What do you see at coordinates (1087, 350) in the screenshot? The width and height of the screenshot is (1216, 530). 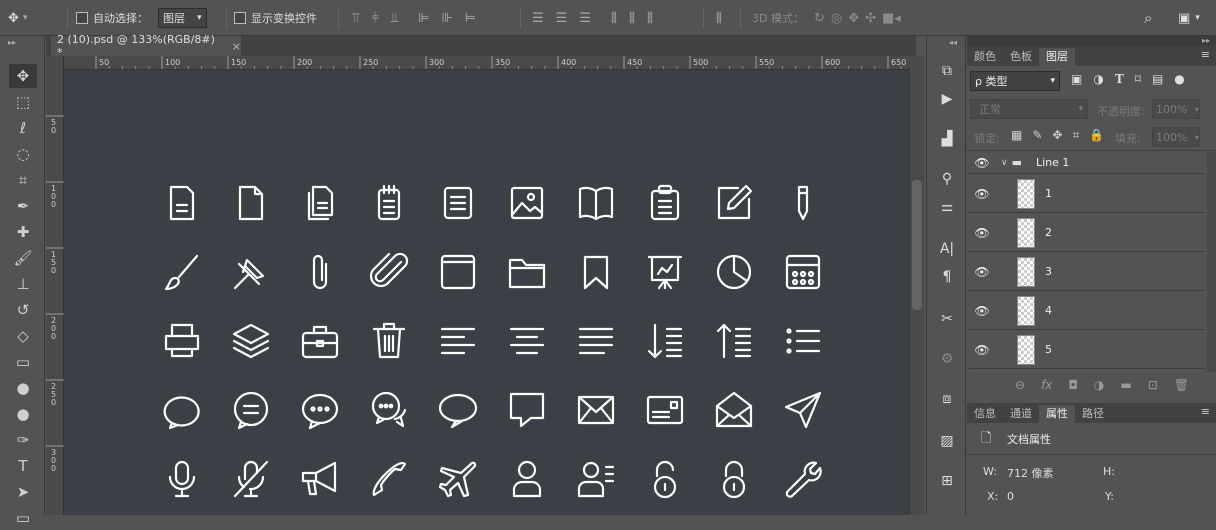 I see `layer-row: 👁 5` at bounding box center [1087, 350].